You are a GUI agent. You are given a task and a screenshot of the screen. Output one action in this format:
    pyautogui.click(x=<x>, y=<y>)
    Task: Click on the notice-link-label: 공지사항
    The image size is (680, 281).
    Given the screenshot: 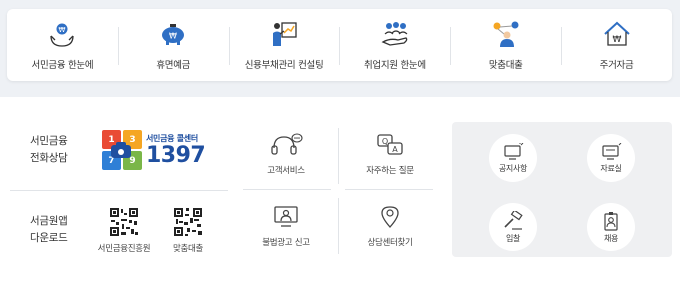 What is the action you would take?
    pyautogui.click(x=513, y=168)
    